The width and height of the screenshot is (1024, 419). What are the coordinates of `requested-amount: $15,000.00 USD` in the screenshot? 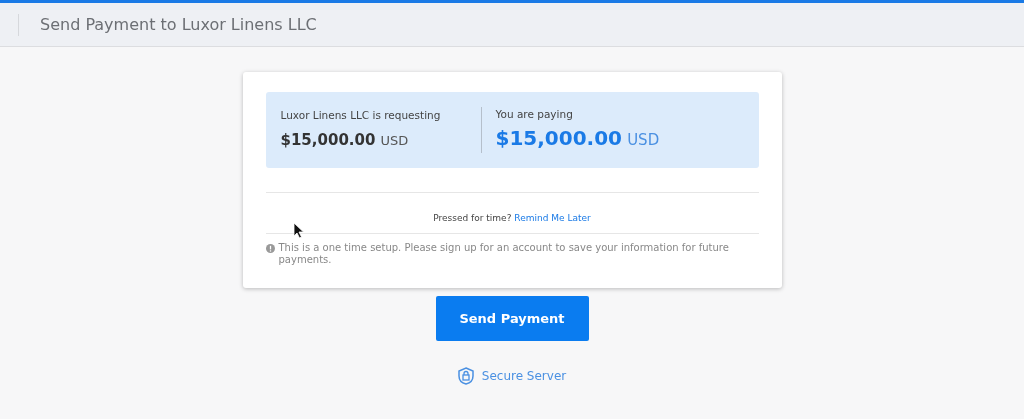 It's located at (345, 140).